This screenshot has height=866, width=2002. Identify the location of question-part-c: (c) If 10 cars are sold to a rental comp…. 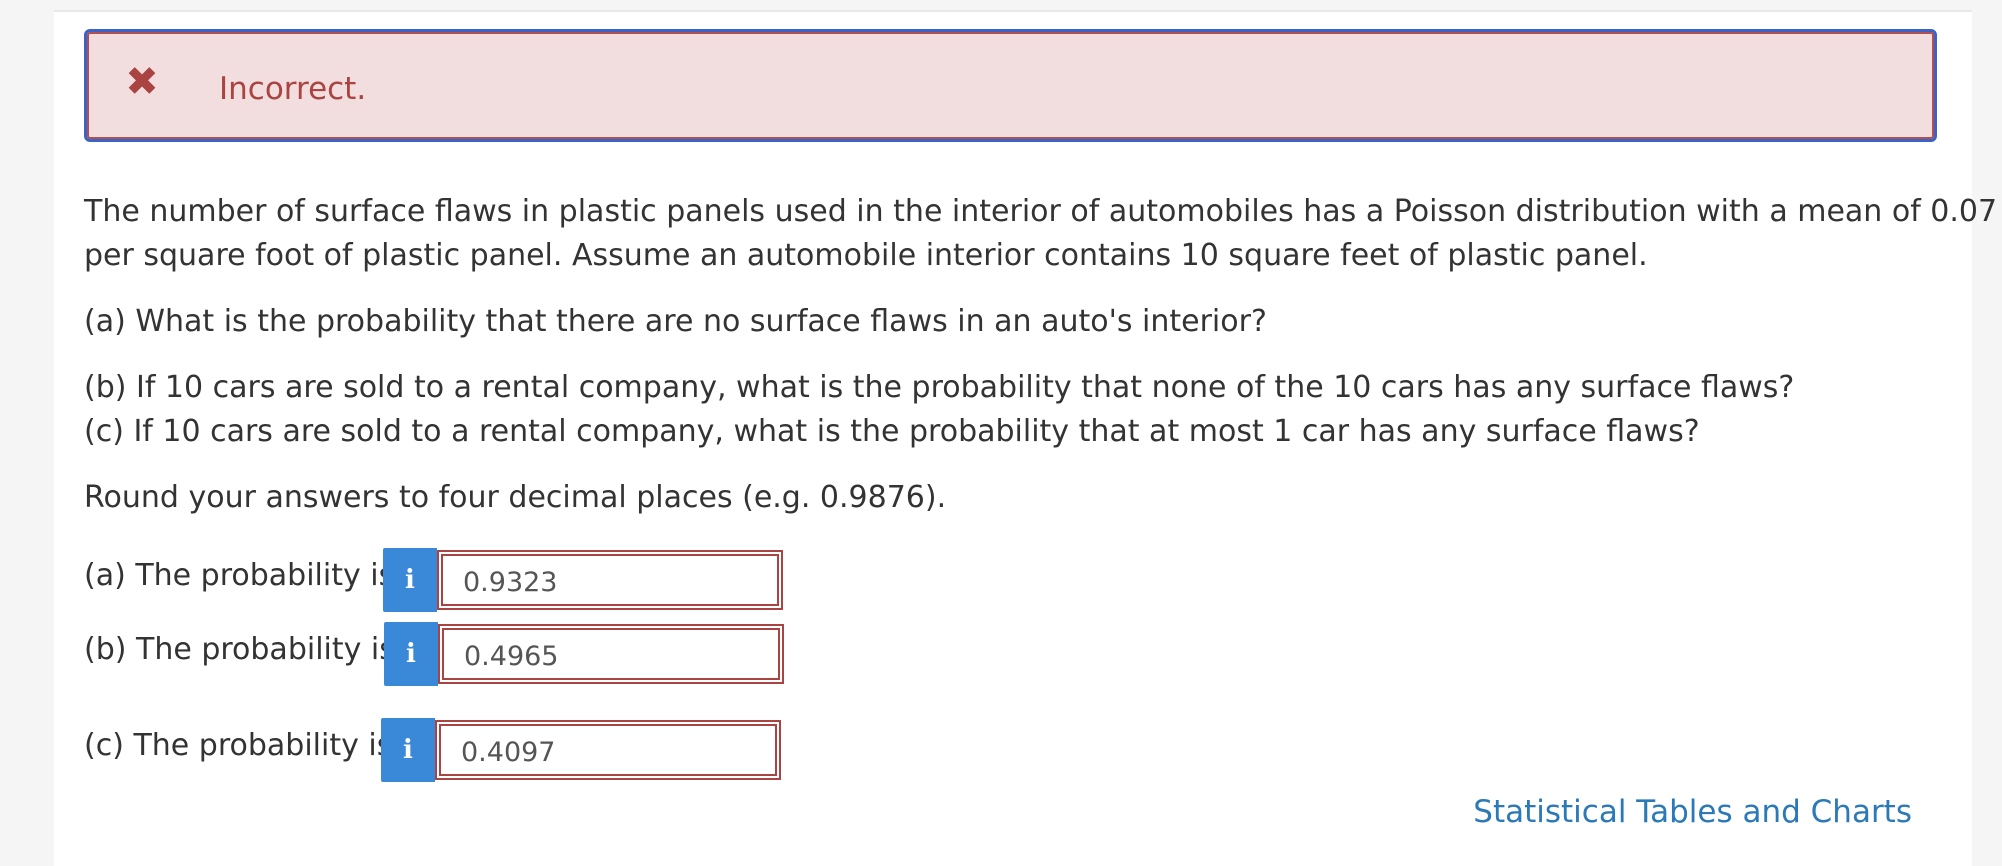
(892, 431).